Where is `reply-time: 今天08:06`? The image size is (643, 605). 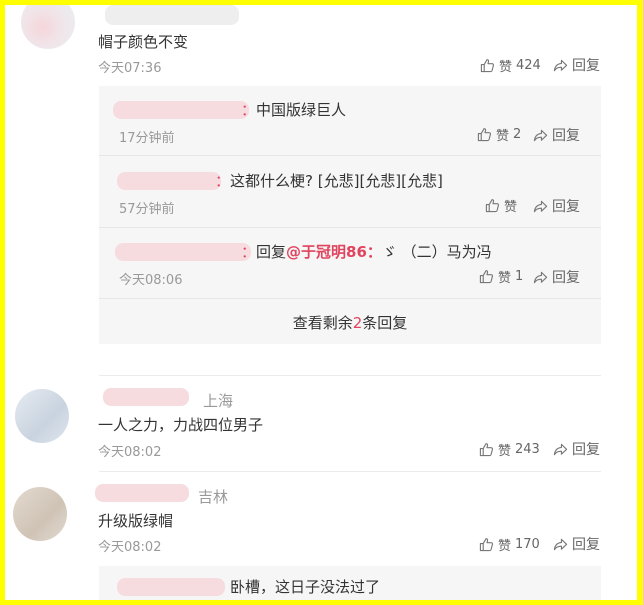
reply-time: 今天08:06 is located at coordinates (151, 280).